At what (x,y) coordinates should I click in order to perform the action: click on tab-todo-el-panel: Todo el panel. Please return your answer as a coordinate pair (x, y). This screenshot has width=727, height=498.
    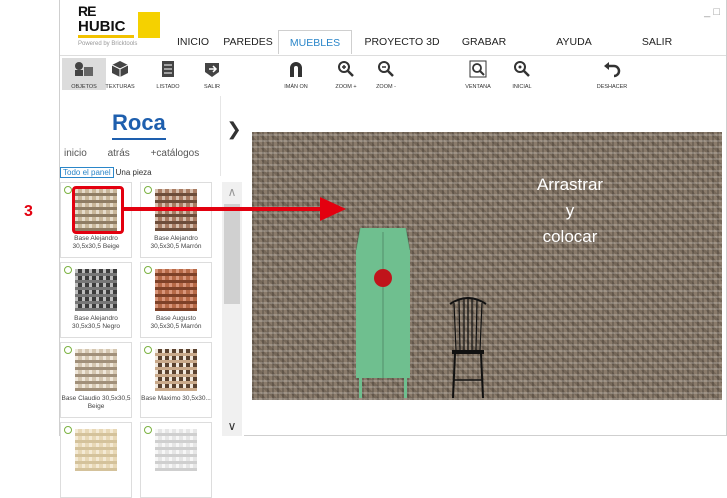
    Looking at the image, I should click on (87, 172).